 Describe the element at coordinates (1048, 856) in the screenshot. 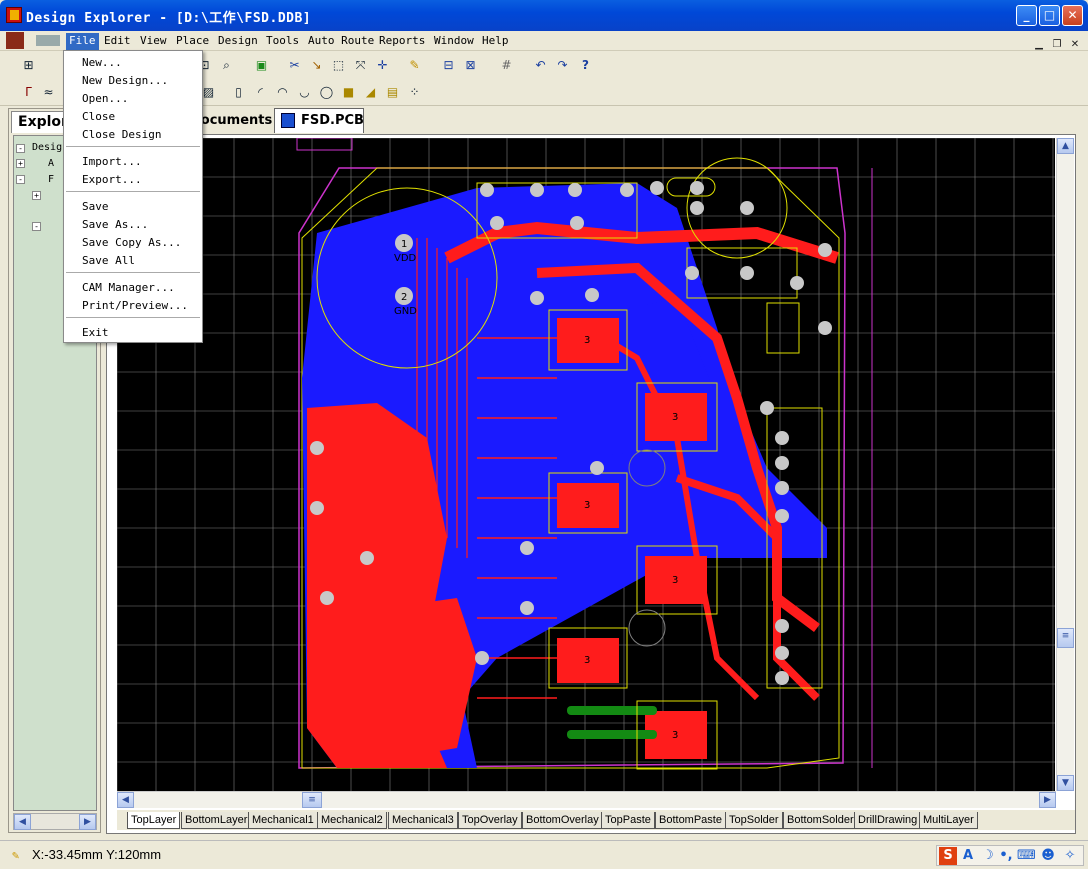

I see `ime-user-icon: ☻` at that location.